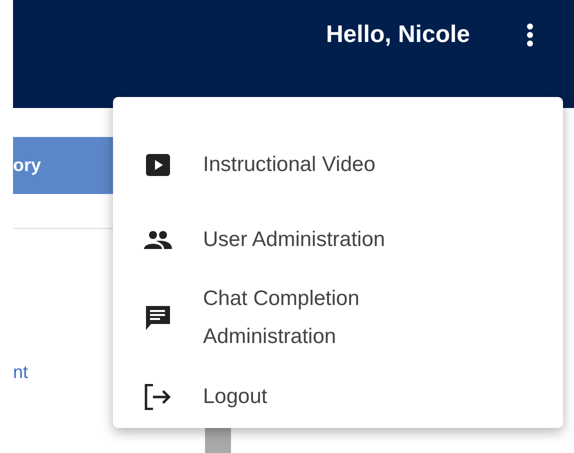  I want to click on menu-item: Chat Completion Administration, so click(338, 318).